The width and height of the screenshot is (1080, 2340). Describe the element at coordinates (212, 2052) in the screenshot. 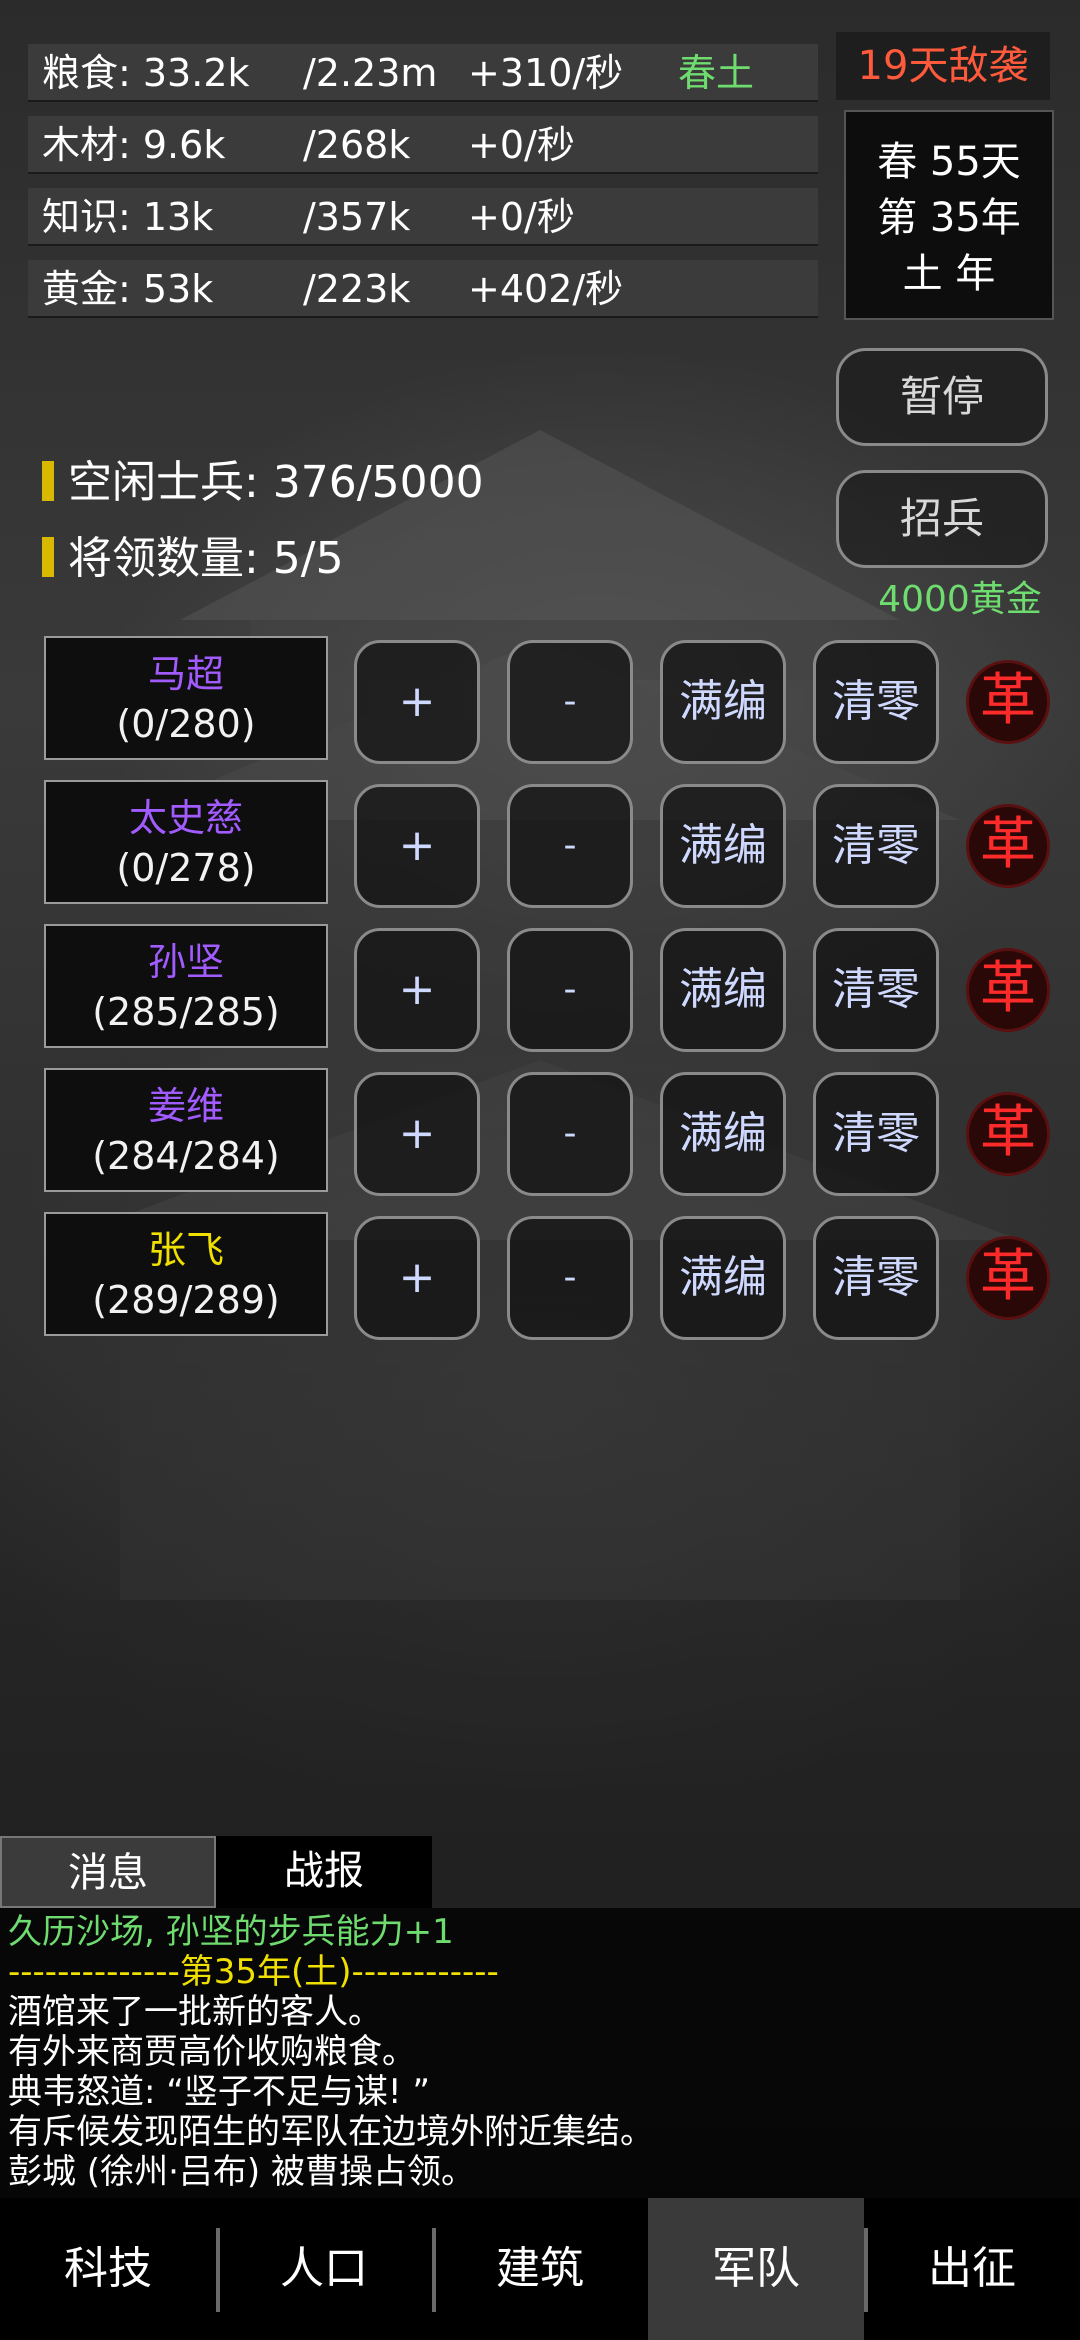

I see `log-line: 有外来商贾高价收购粮食。` at that location.